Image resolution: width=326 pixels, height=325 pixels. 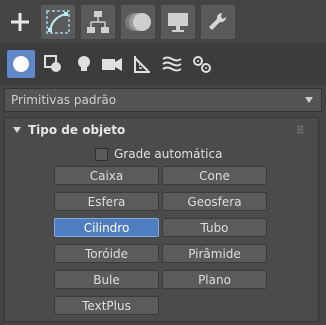 I want to click on category-toolbar, so click(x=163, y=64).